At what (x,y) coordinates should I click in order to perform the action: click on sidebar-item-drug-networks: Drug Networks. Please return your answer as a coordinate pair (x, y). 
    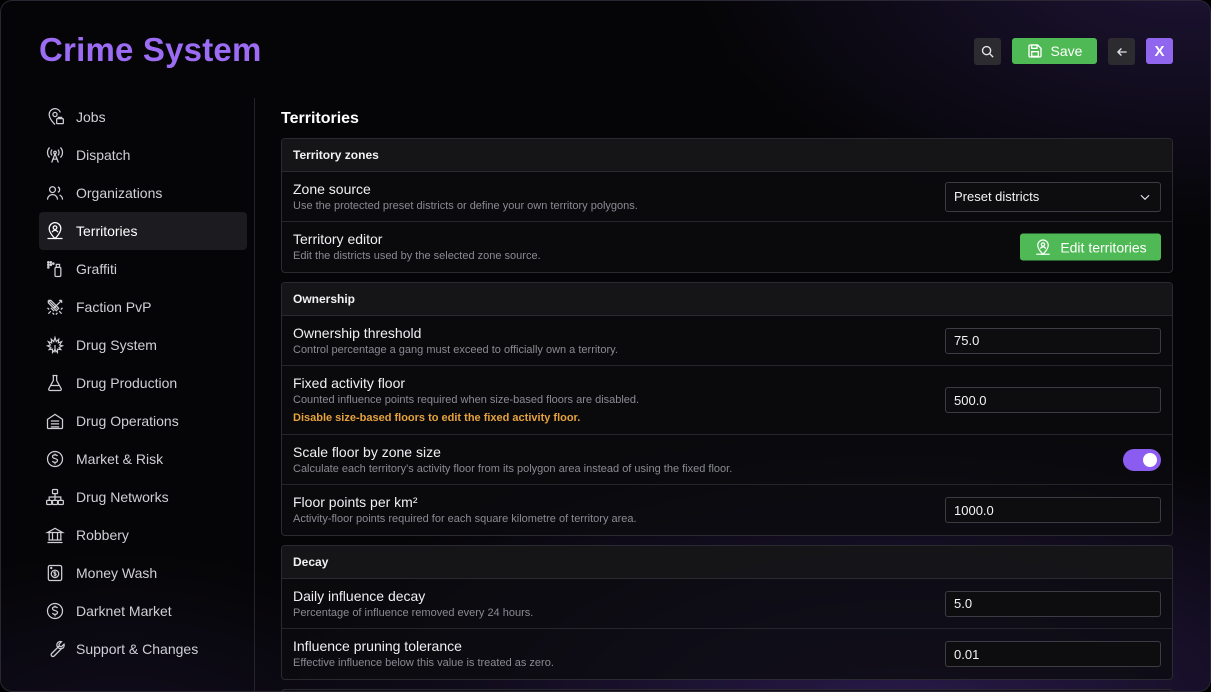
    Looking at the image, I should click on (143, 497).